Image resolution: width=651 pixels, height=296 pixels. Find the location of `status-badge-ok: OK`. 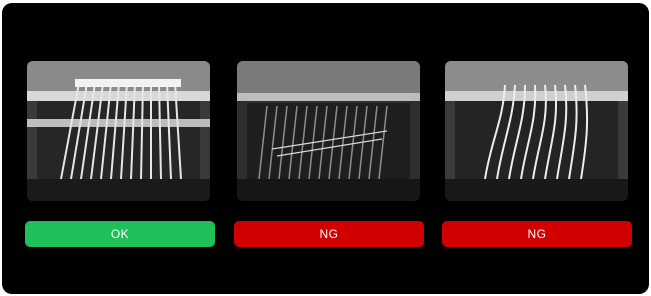

status-badge-ok: OK is located at coordinates (120, 234).